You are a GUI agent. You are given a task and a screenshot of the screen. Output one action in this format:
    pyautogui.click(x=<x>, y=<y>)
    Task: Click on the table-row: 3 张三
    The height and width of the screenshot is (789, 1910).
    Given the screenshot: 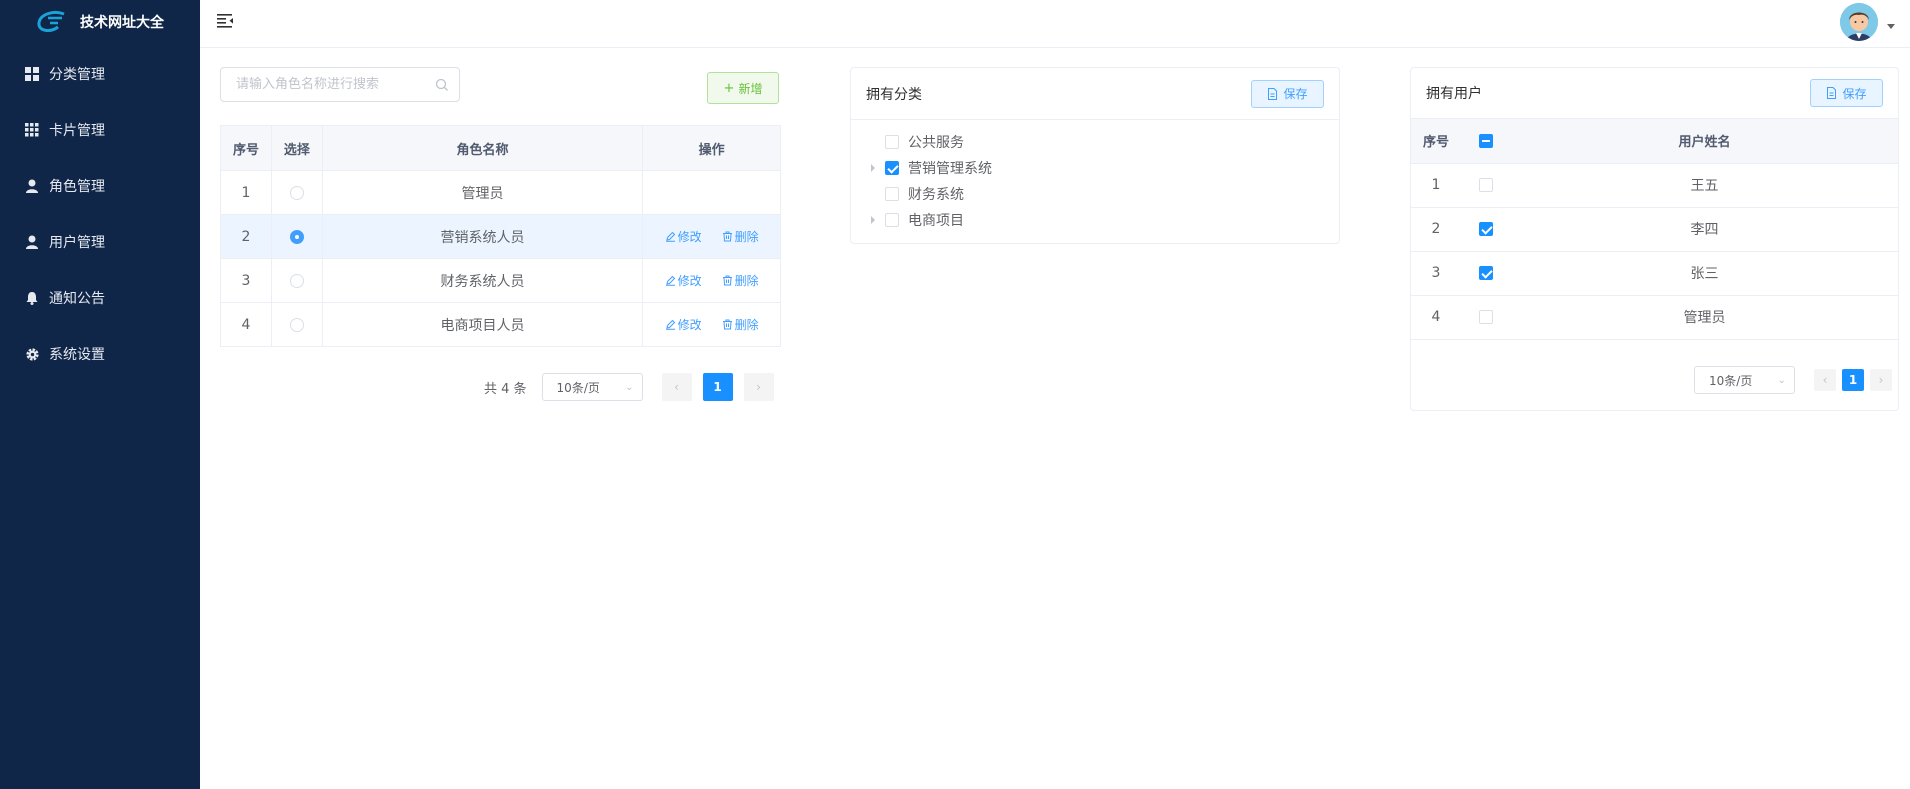 What is the action you would take?
    pyautogui.click(x=1654, y=273)
    